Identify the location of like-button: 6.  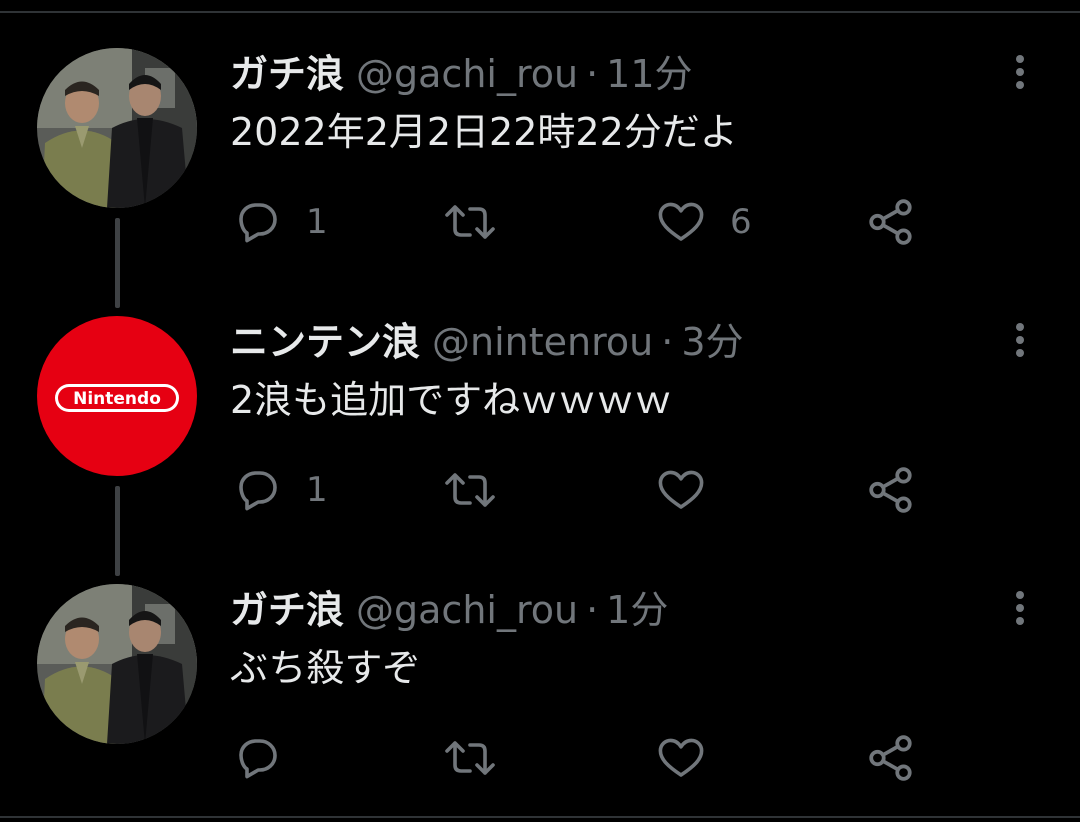
(704, 222).